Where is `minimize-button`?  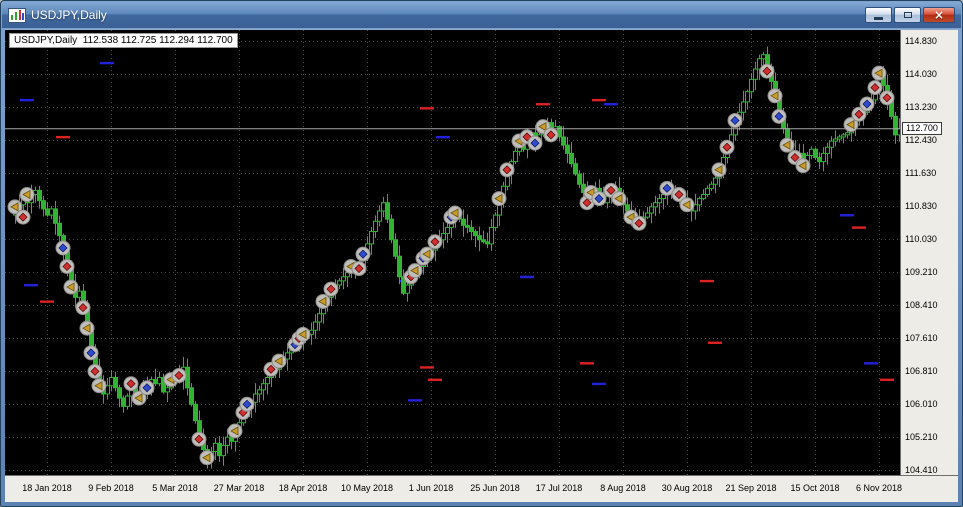
minimize-button is located at coordinates (878, 15).